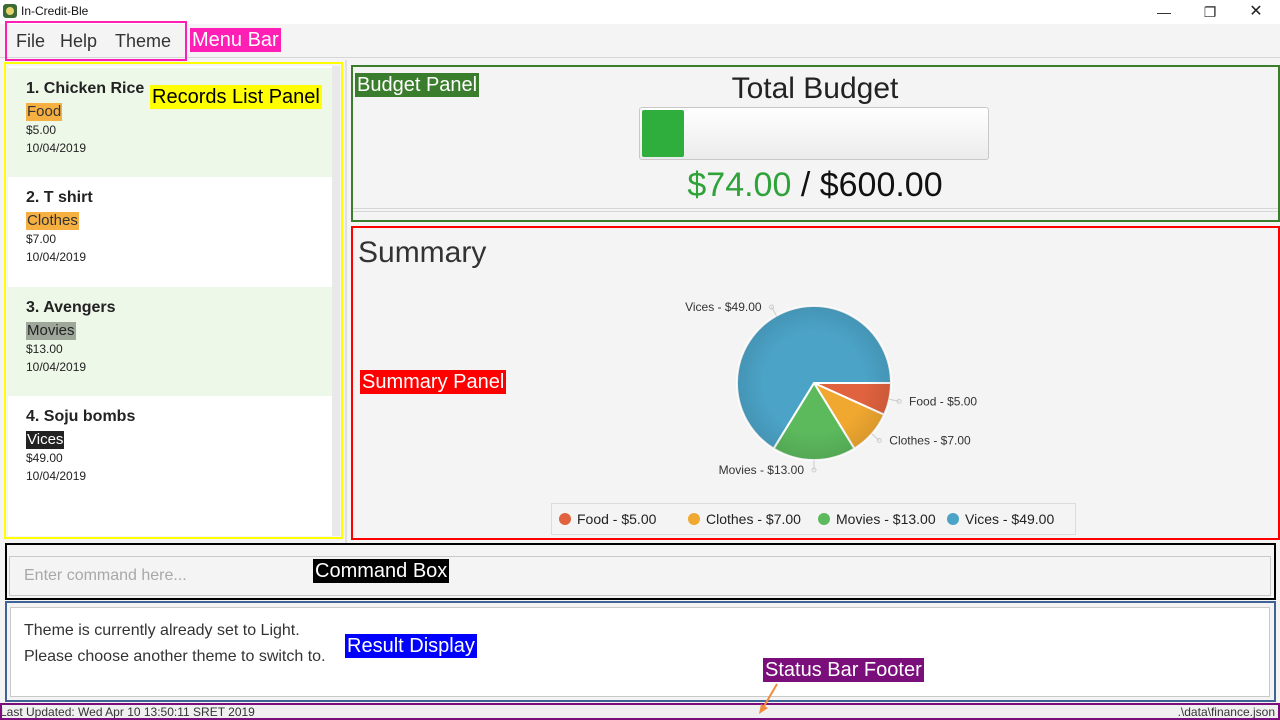 This screenshot has width=1280, height=720. I want to click on records-panel-annotation: Records List Panel, so click(236, 97).